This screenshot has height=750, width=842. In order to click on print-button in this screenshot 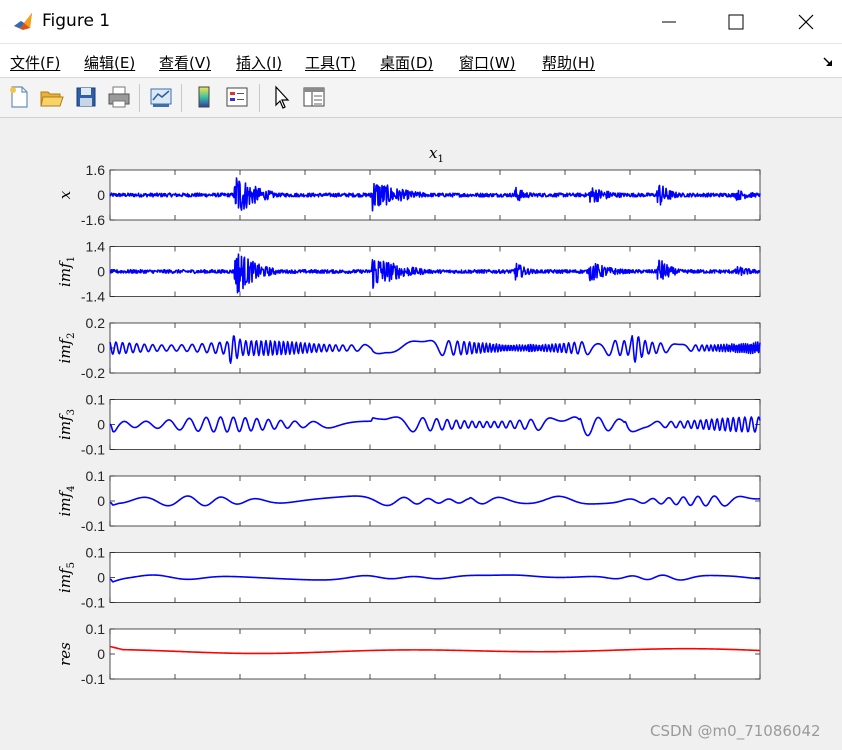, I will do `click(119, 97)`.